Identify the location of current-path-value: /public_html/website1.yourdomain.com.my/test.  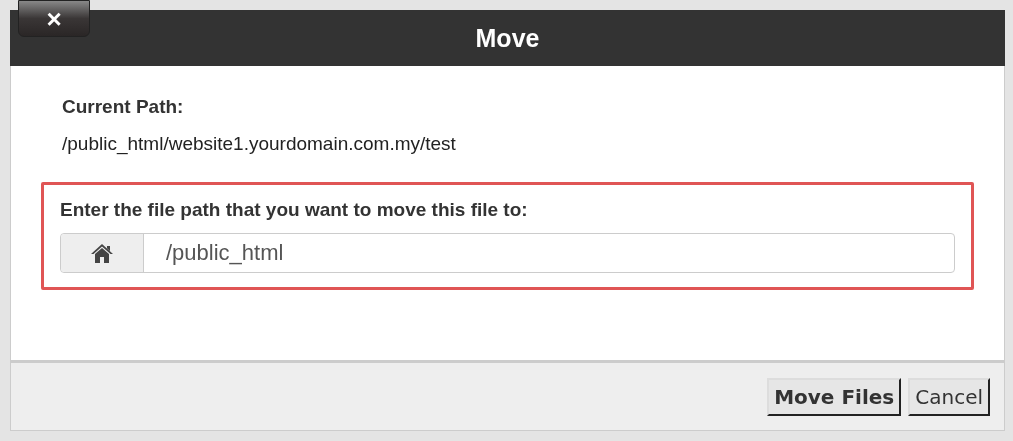
(259, 144).